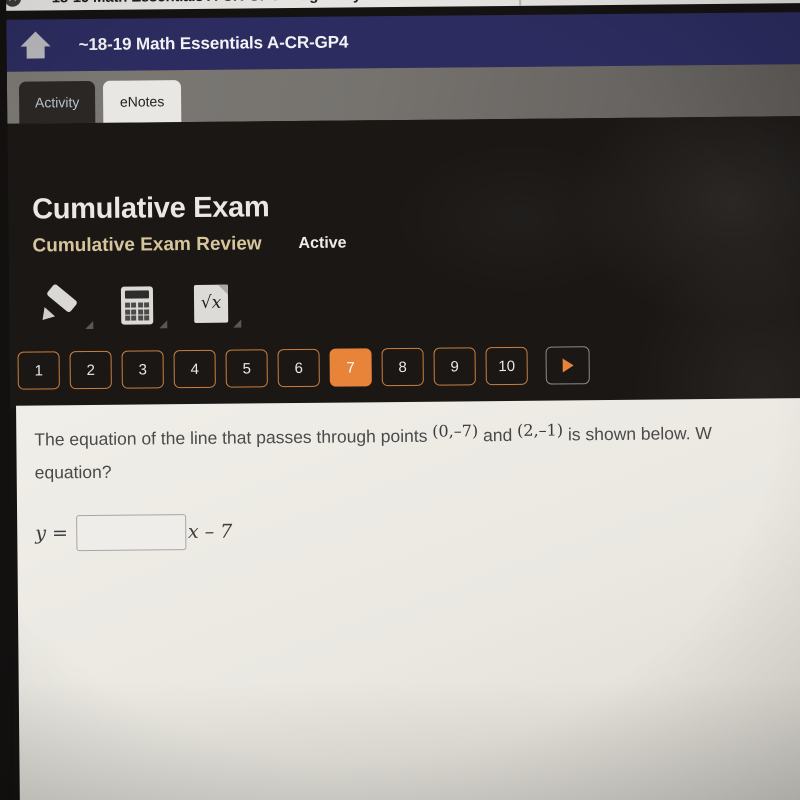 This screenshot has width=800, height=800. What do you see at coordinates (506, 366) in the screenshot?
I see `question-button-10: 10` at bounding box center [506, 366].